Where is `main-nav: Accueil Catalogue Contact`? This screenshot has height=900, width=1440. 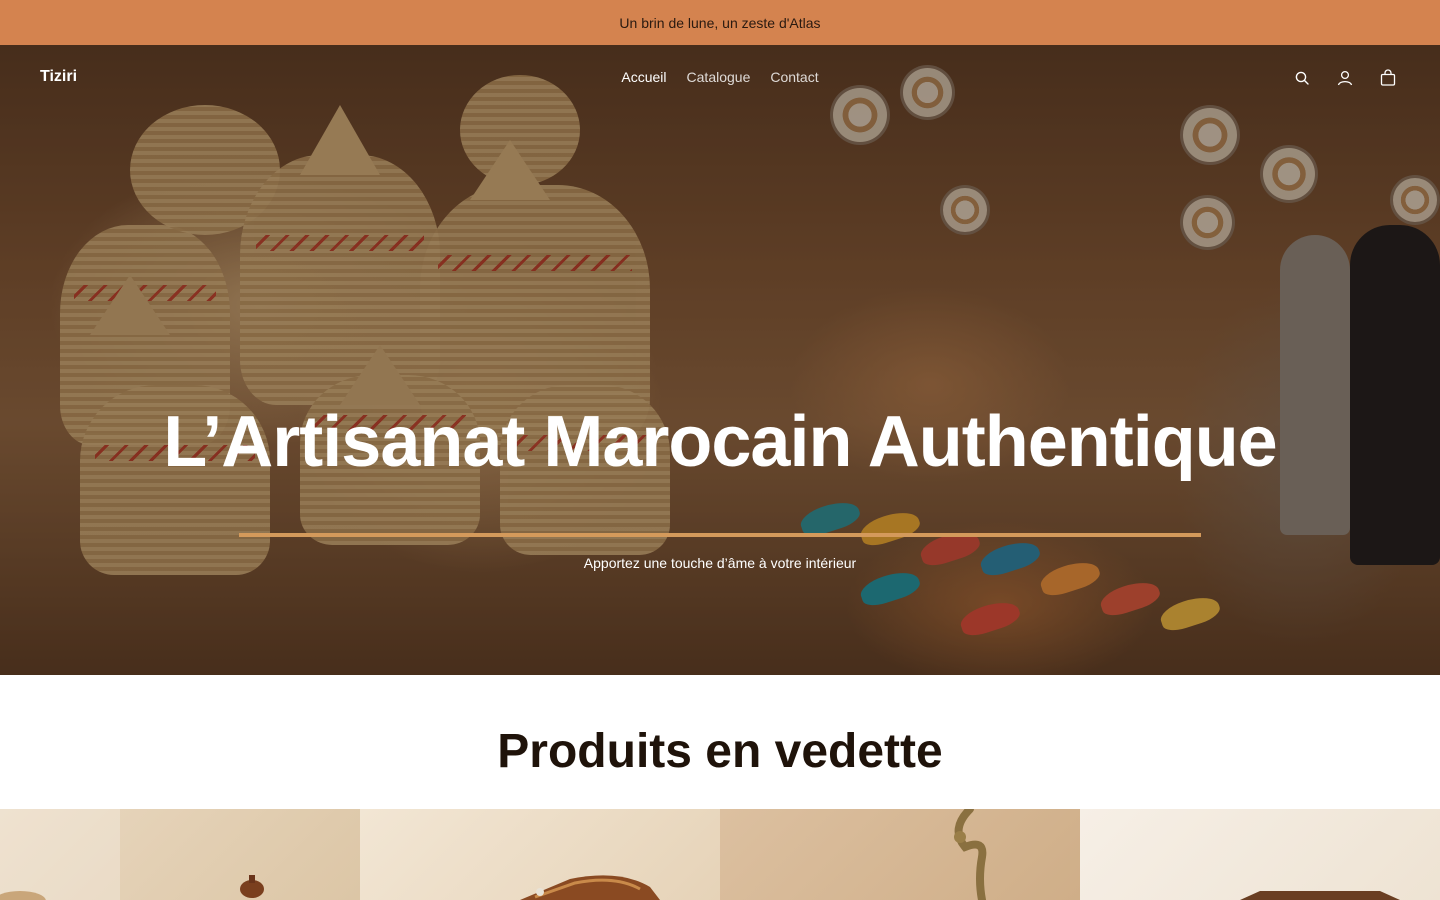 main-nav: Accueil Catalogue Contact is located at coordinates (720, 77).